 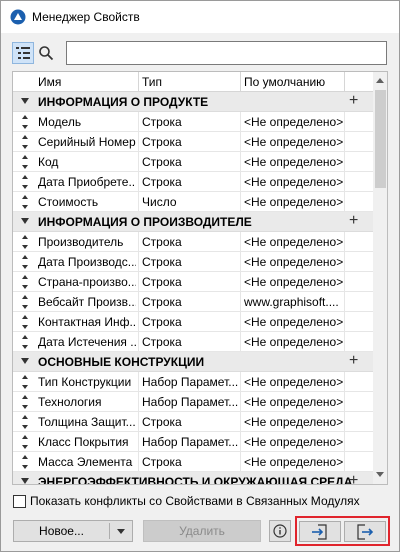 I want to click on app-icon, so click(x=18, y=17).